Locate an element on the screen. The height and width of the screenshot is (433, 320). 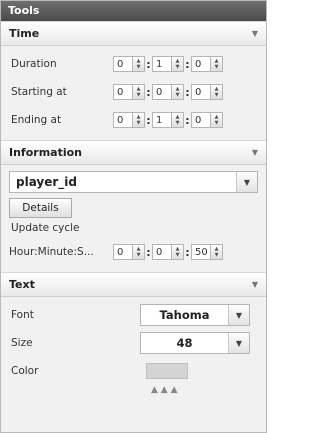
information-select: player_id ▼ is located at coordinates (133, 182).